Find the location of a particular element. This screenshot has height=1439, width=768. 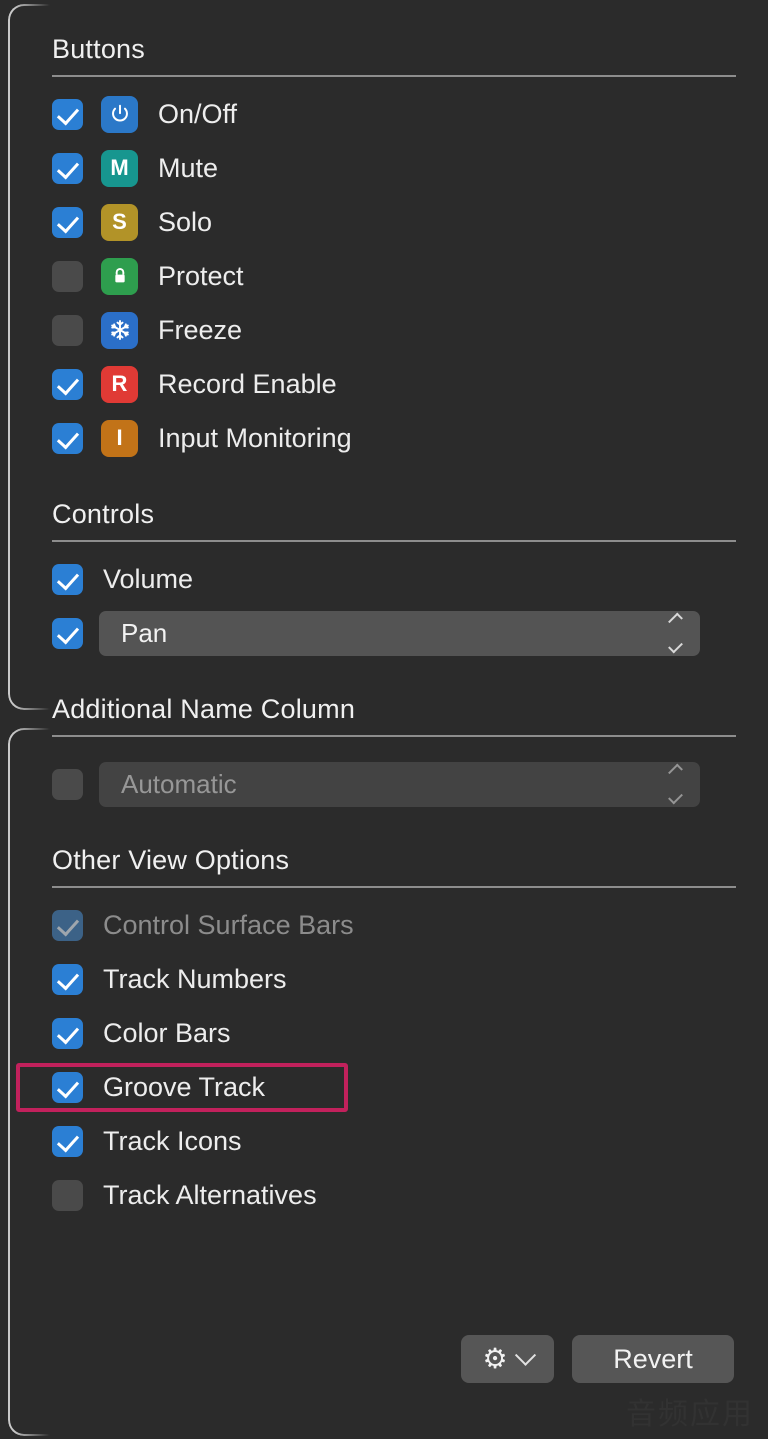

checkbox-record-enable is located at coordinates (67, 384).